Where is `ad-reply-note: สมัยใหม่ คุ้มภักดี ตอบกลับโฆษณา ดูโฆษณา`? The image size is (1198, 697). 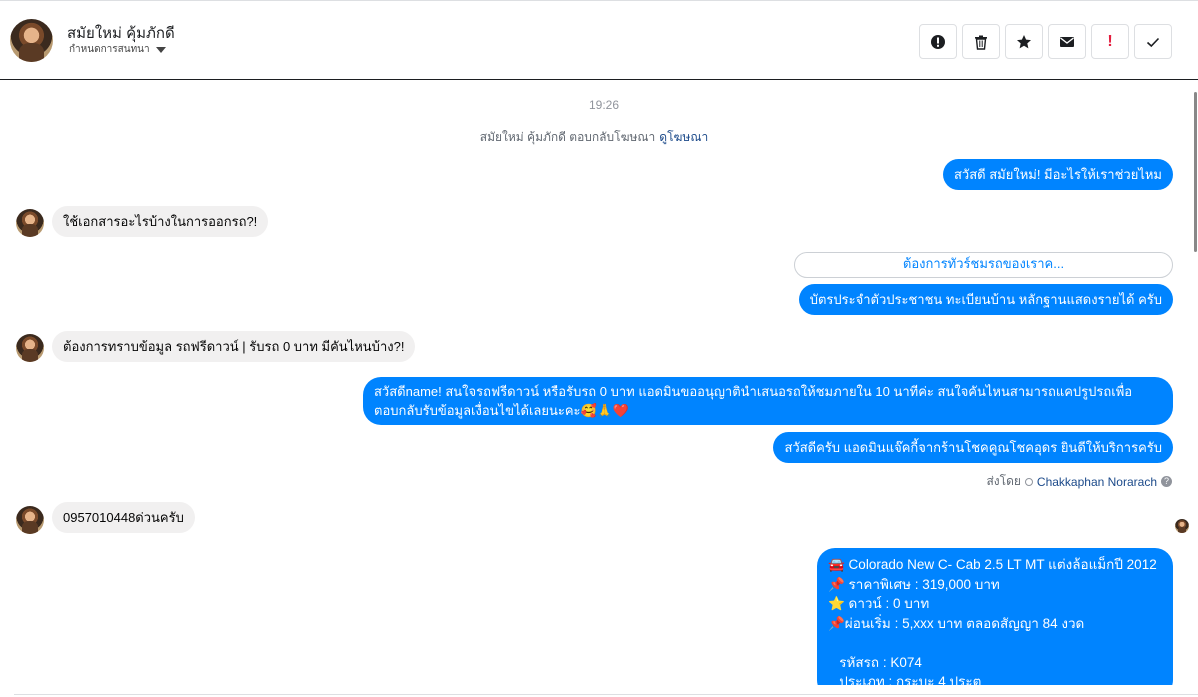
ad-reply-note: สมัยใหม่ คุ้มภักดี ตอบกลับโฆษณา ดูโฆษณา is located at coordinates (594, 137).